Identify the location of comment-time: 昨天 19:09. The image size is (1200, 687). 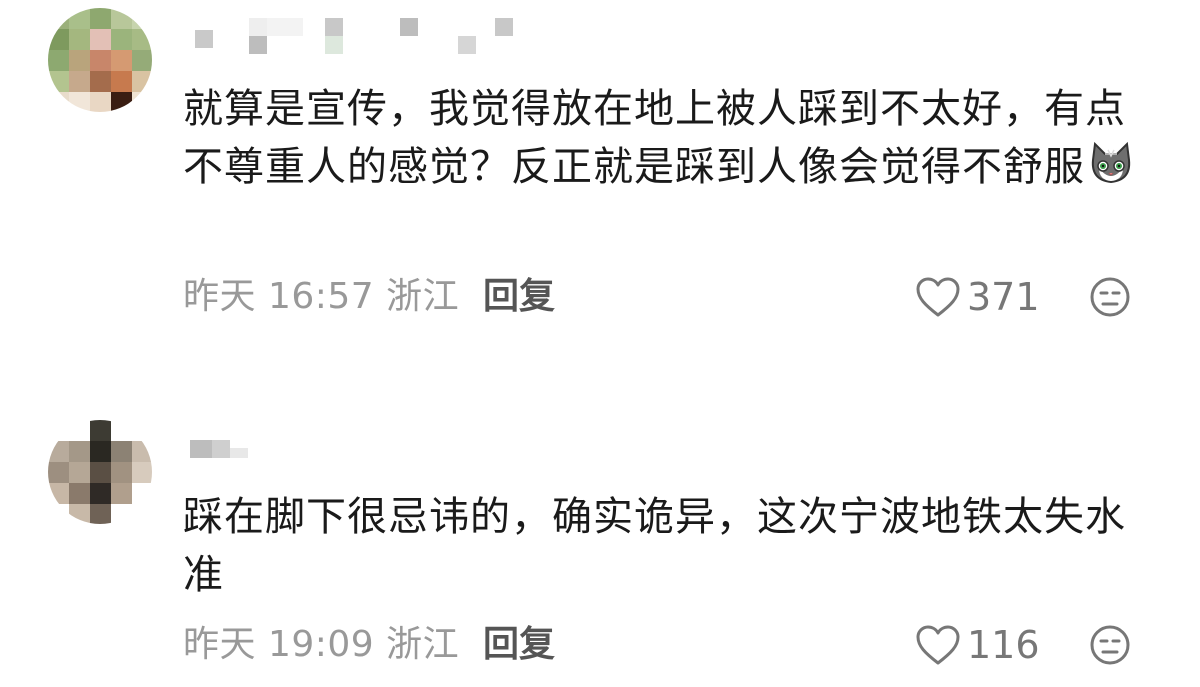
(279, 644).